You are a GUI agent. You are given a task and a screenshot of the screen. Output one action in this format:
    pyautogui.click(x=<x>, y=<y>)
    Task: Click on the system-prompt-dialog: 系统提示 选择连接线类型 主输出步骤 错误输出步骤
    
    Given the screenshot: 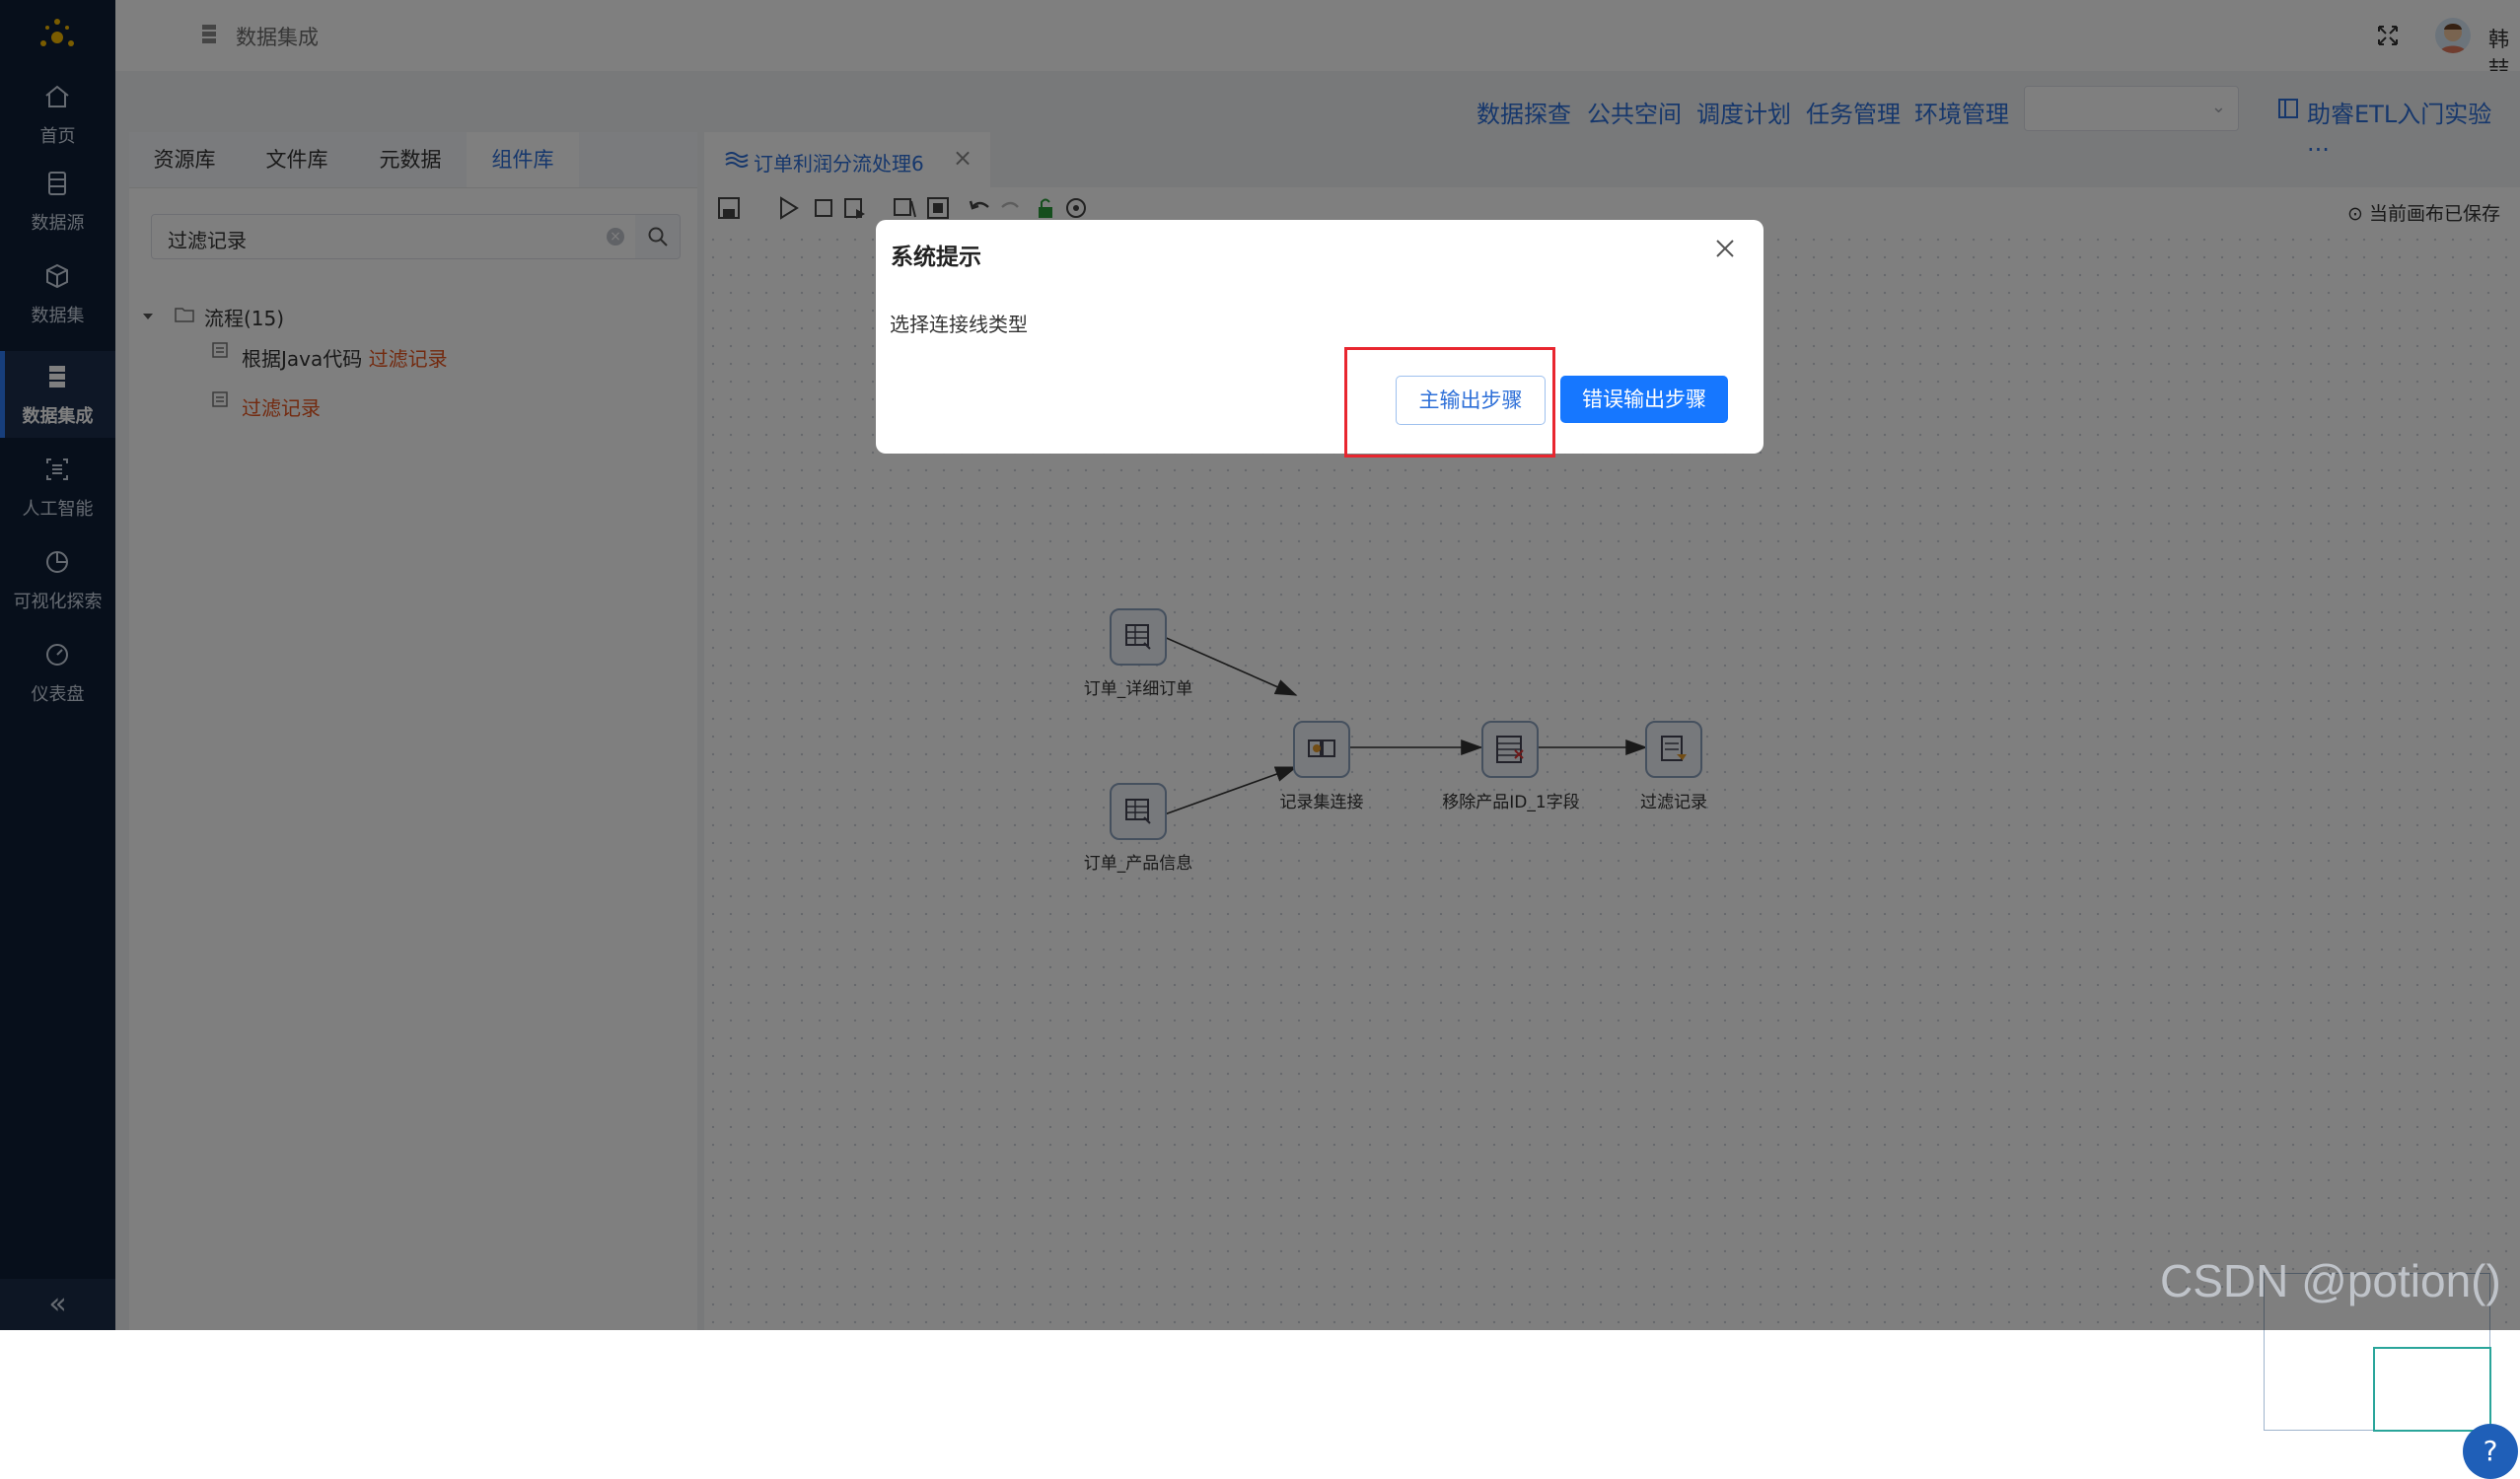 What is the action you would take?
    pyautogui.click(x=1320, y=337)
    